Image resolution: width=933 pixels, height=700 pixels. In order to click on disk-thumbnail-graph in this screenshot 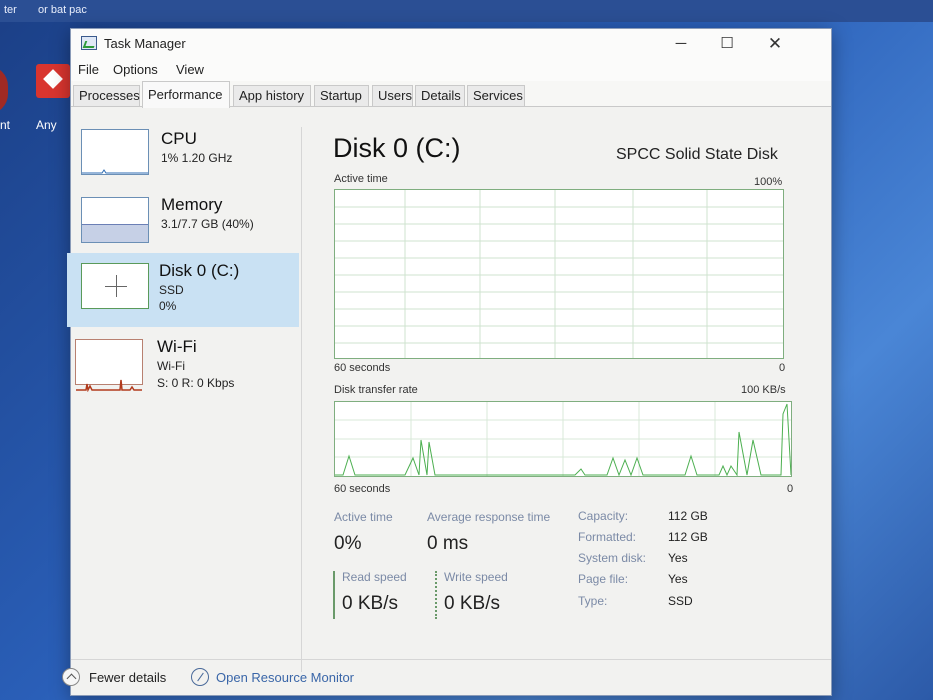, I will do `click(115, 286)`.